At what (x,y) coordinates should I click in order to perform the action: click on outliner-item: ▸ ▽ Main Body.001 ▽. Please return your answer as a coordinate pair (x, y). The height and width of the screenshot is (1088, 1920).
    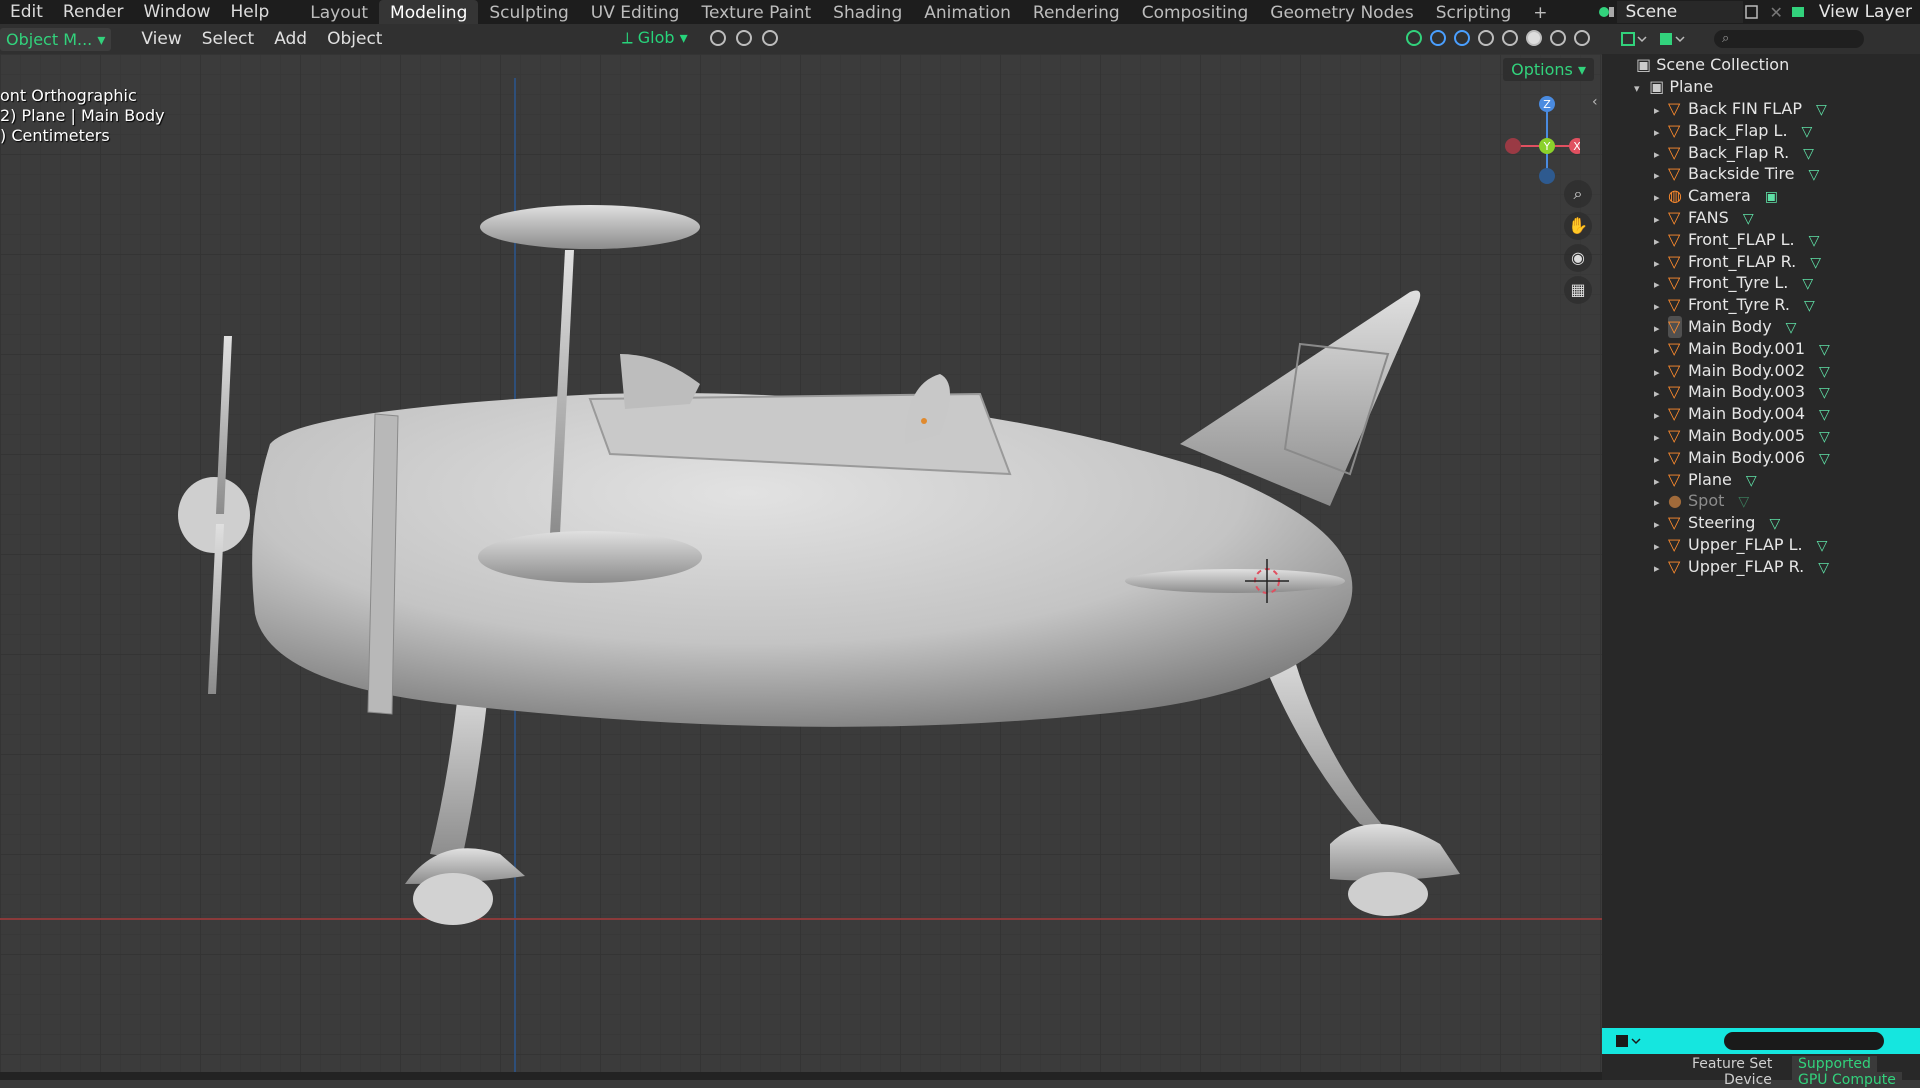
    Looking at the image, I should click on (1742, 349).